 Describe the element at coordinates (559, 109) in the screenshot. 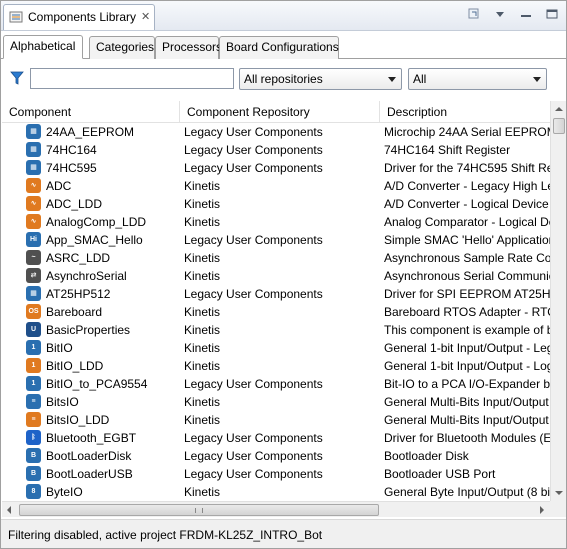

I see `scroll-up-icon` at that location.